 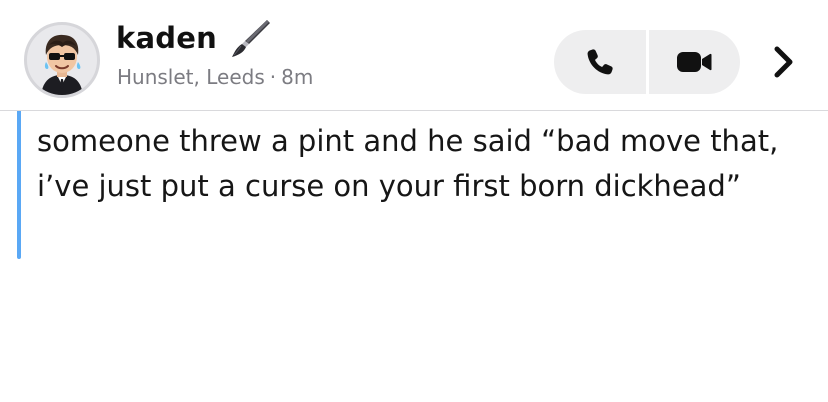 What do you see at coordinates (62, 64) in the screenshot?
I see `bitmoji-avatar-icon` at bounding box center [62, 64].